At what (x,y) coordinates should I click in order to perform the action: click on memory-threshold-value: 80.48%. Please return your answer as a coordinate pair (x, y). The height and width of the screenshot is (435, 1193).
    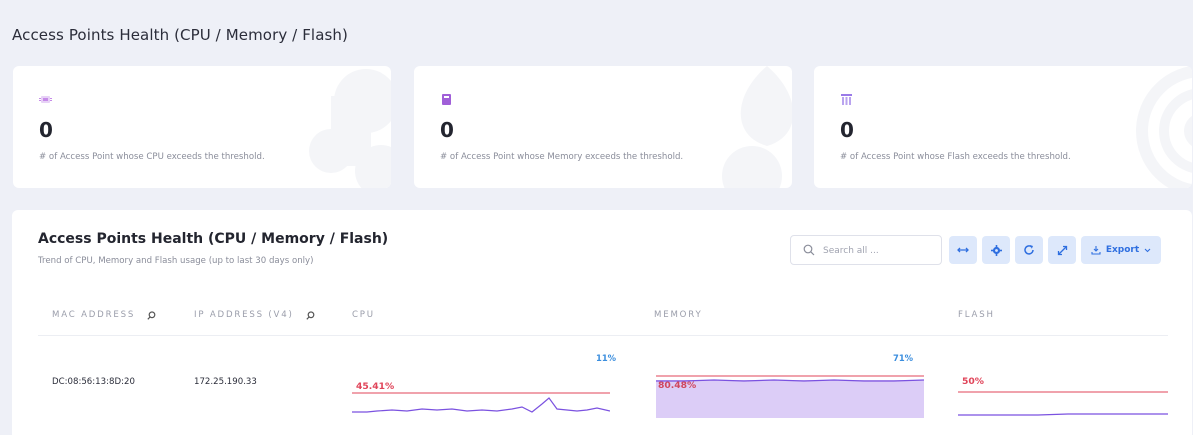
    Looking at the image, I should click on (677, 385).